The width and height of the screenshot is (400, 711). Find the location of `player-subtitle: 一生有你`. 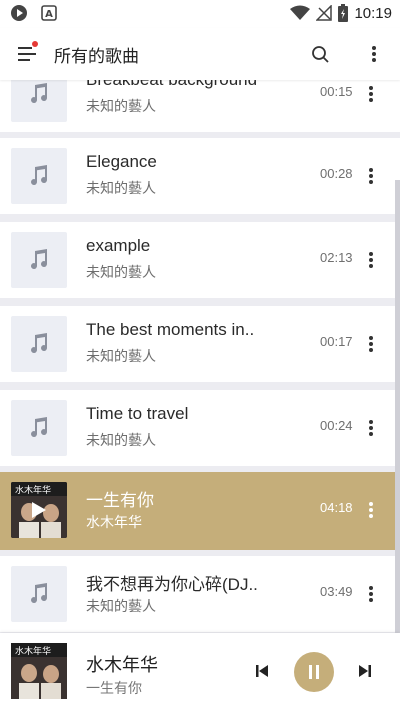

player-subtitle: 一生有你 is located at coordinates (114, 689).